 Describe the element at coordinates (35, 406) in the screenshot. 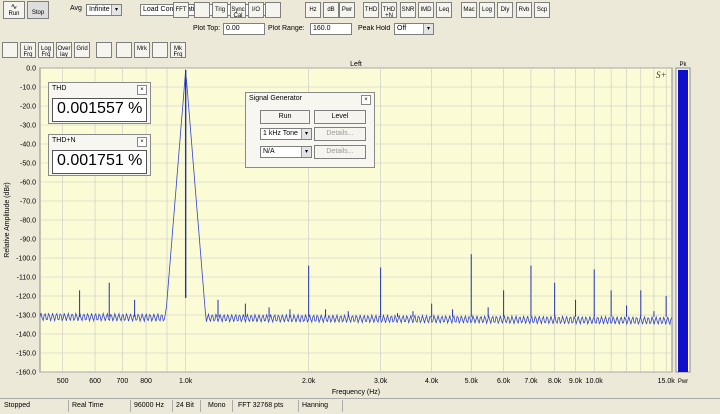

I see `status-state: Stopped` at that location.